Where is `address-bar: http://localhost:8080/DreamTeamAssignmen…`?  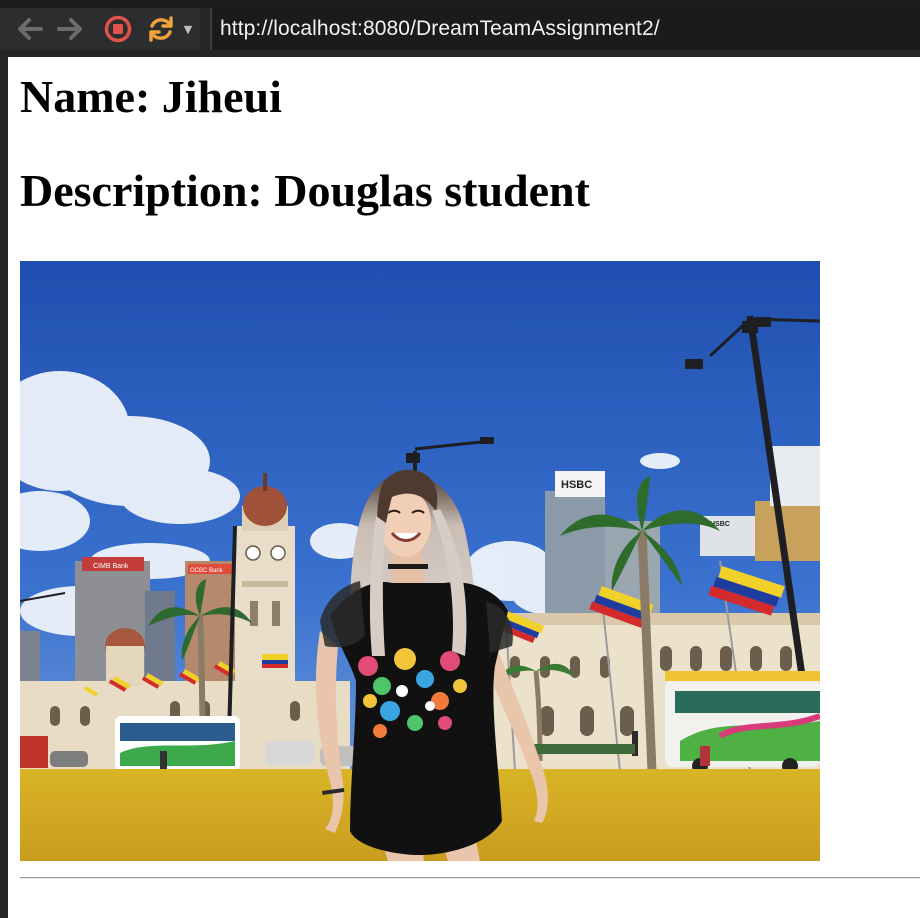
address-bar: http://localhost:8080/DreamTeamAssignmen… is located at coordinates (565, 29).